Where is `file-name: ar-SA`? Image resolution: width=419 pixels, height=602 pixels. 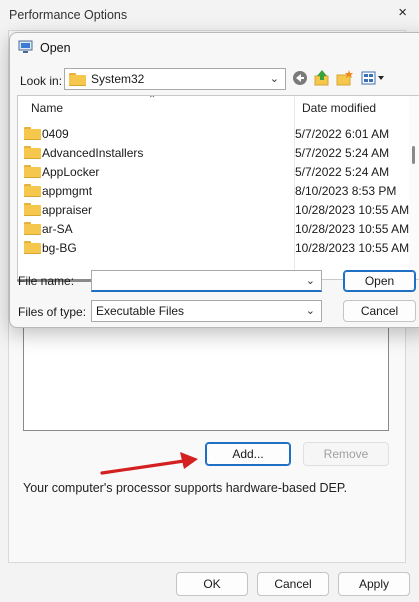
file-name: ar-SA is located at coordinates (57, 228).